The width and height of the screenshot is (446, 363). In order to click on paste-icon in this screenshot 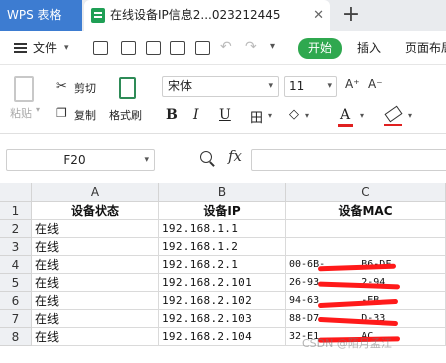, I will do `click(24, 89)`.